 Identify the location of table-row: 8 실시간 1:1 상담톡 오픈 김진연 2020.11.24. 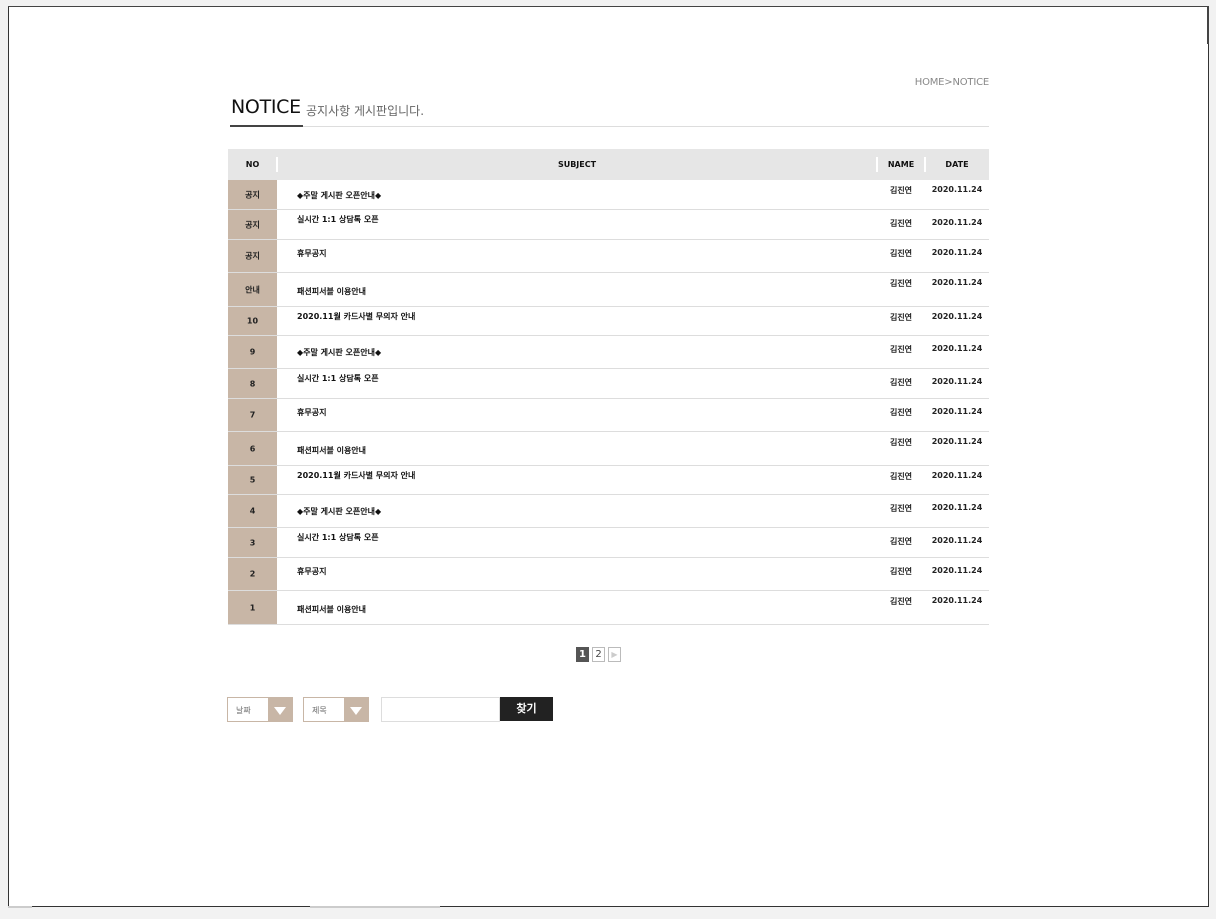
(608, 384).